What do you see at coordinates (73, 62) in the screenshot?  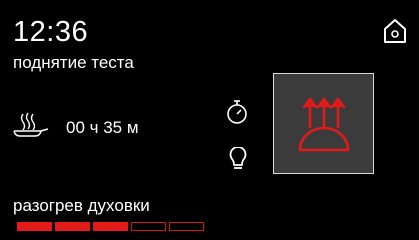 I see `program-name: поднятие теста` at bounding box center [73, 62].